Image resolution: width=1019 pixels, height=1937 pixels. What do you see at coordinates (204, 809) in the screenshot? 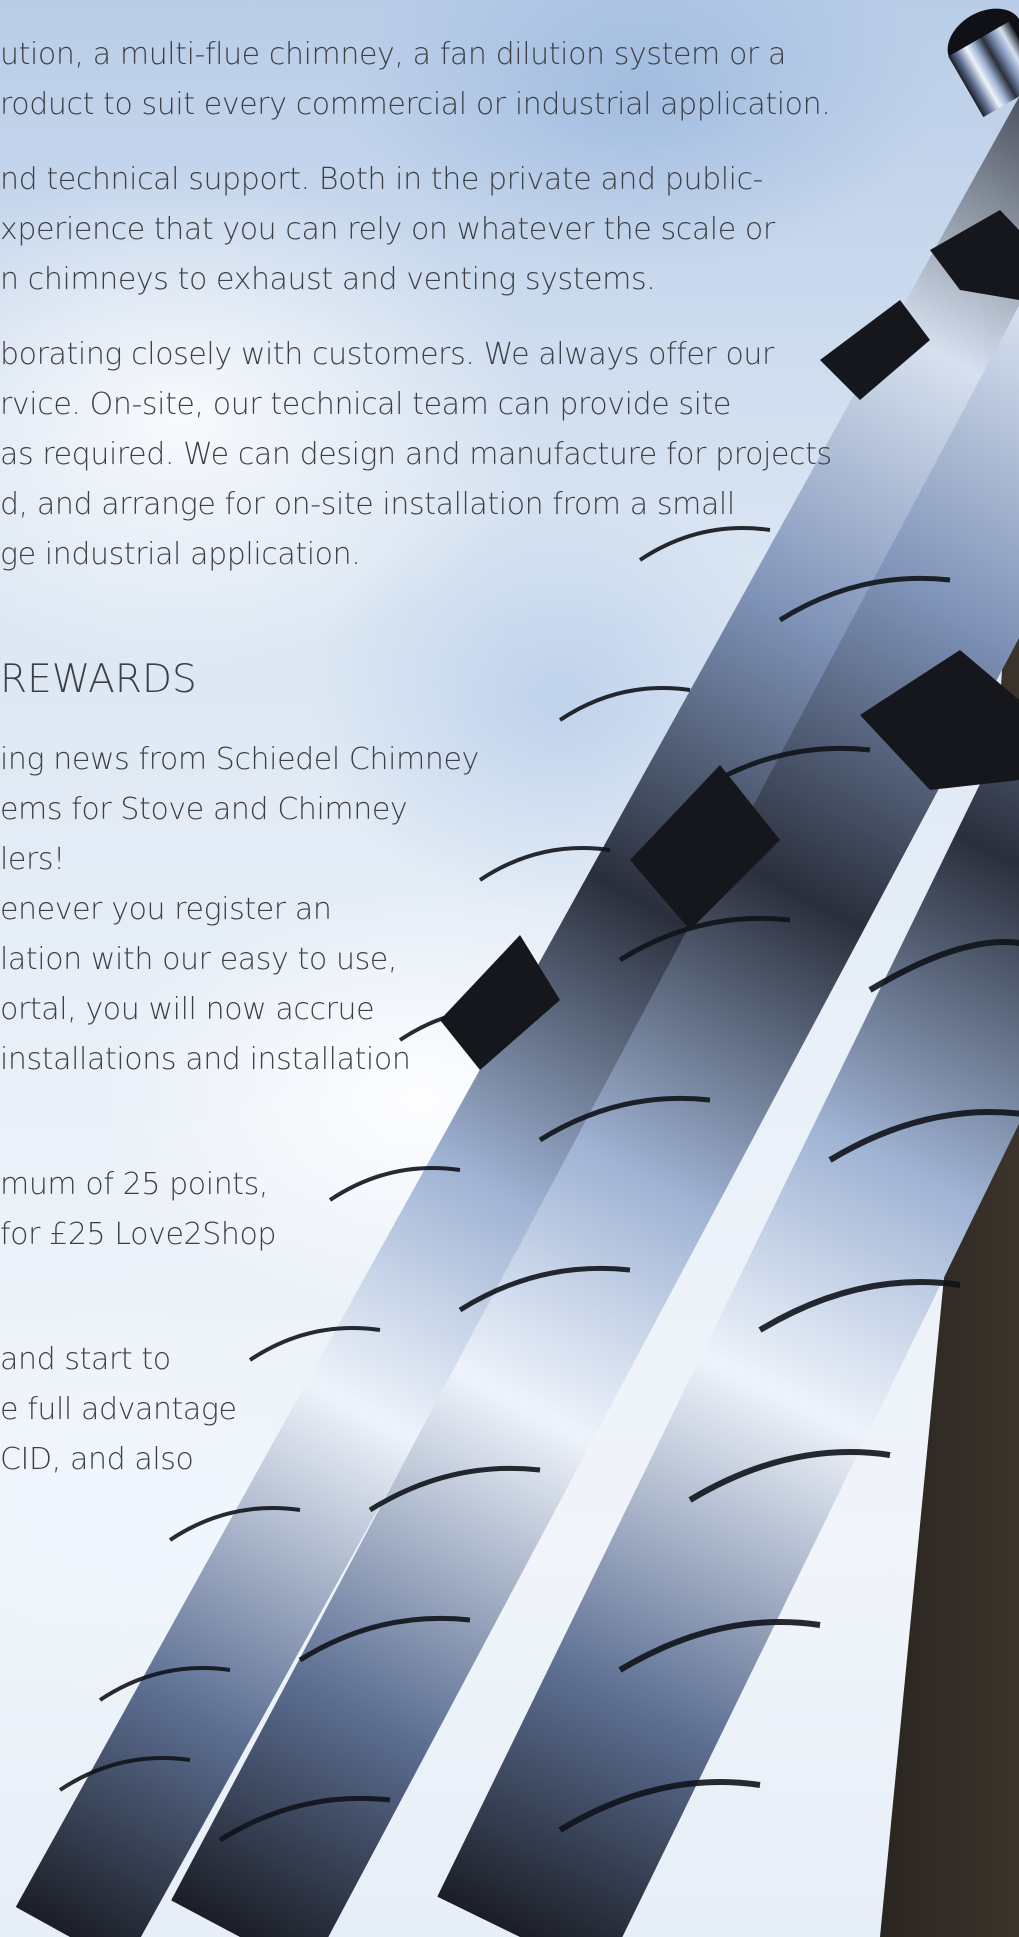
I see `rewards-line: ems for Stove and Chimney` at bounding box center [204, 809].